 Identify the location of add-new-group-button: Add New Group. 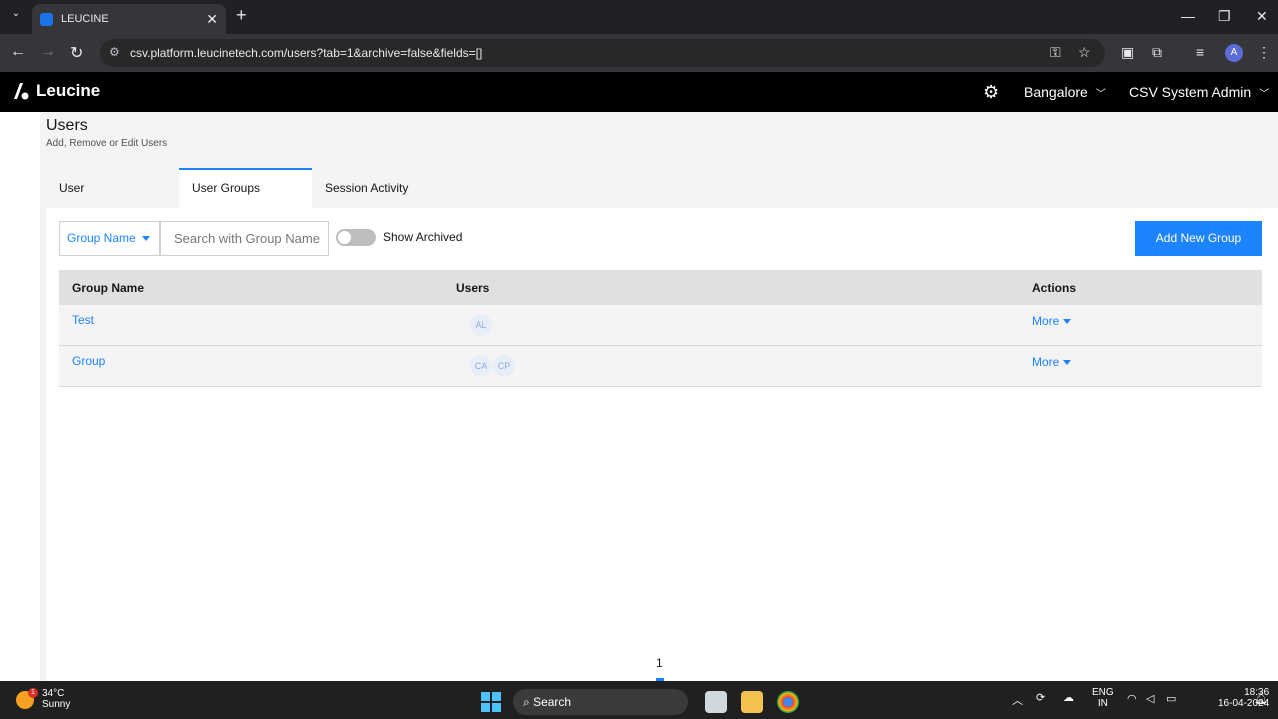
(1198, 238).